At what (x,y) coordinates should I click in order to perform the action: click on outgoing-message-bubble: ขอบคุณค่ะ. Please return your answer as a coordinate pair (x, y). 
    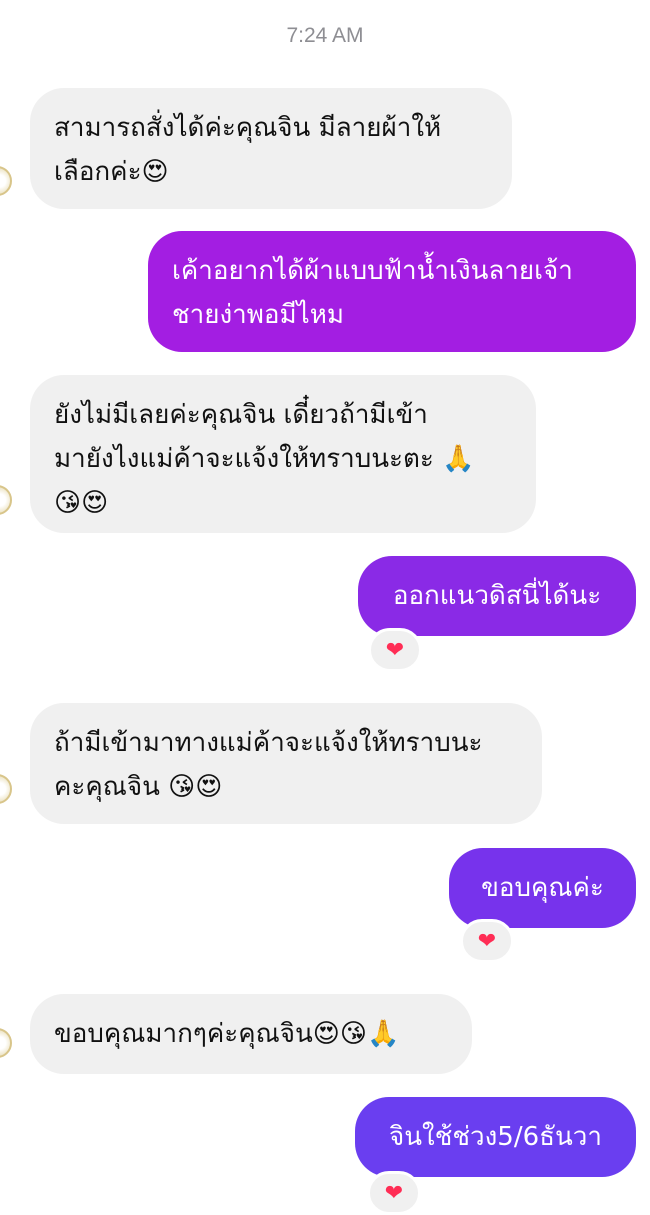
    Looking at the image, I should click on (542, 888).